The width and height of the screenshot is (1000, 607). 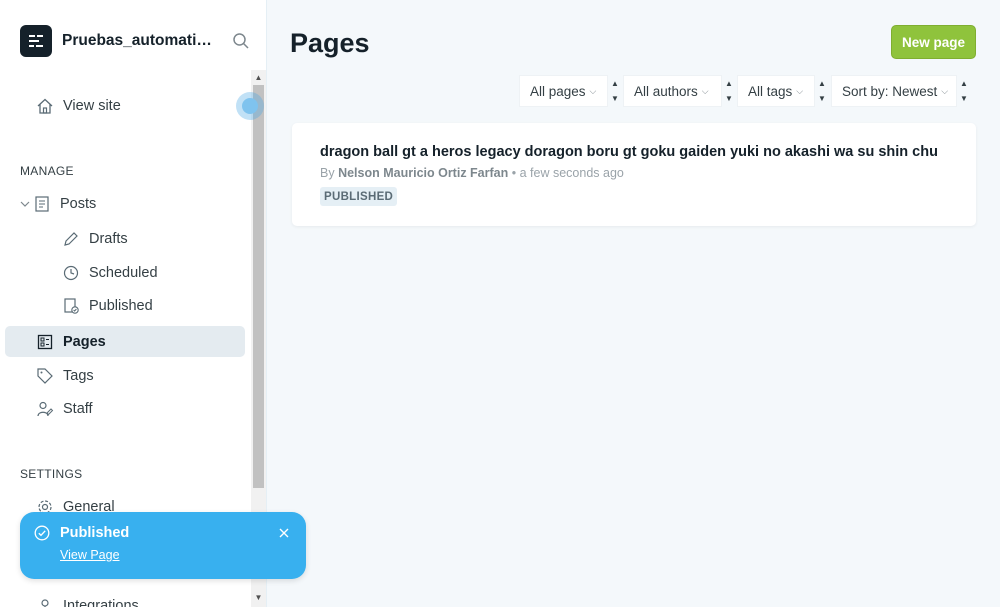 What do you see at coordinates (822, 91) in the screenshot?
I see `filter-tags-stepper-icon: ▲ ▼` at bounding box center [822, 91].